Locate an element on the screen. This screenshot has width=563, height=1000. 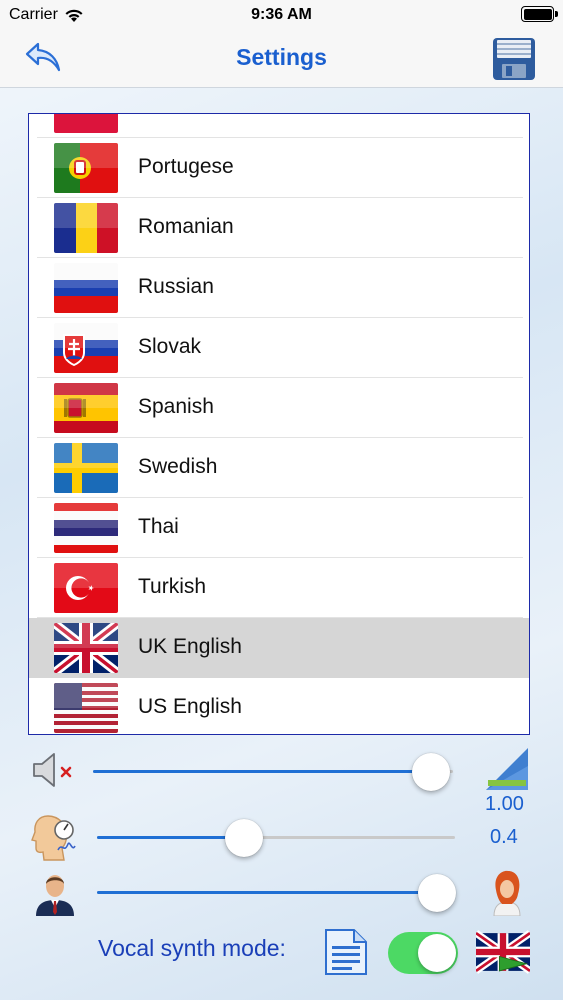
status-time: 9:36 AM is located at coordinates (281, 14).